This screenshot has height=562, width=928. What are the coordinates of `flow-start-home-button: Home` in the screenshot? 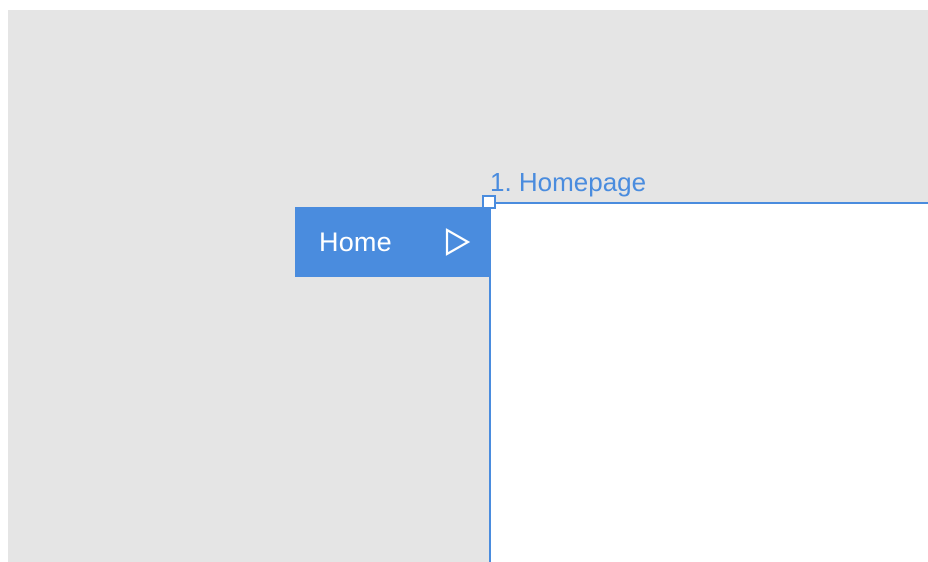 It's located at (392, 242).